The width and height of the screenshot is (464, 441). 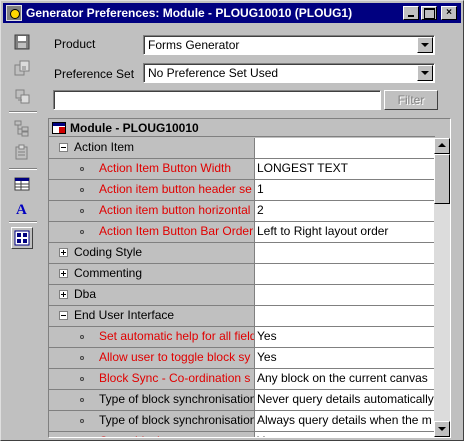 What do you see at coordinates (22, 152) in the screenshot?
I see `paste-icon` at bounding box center [22, 152].